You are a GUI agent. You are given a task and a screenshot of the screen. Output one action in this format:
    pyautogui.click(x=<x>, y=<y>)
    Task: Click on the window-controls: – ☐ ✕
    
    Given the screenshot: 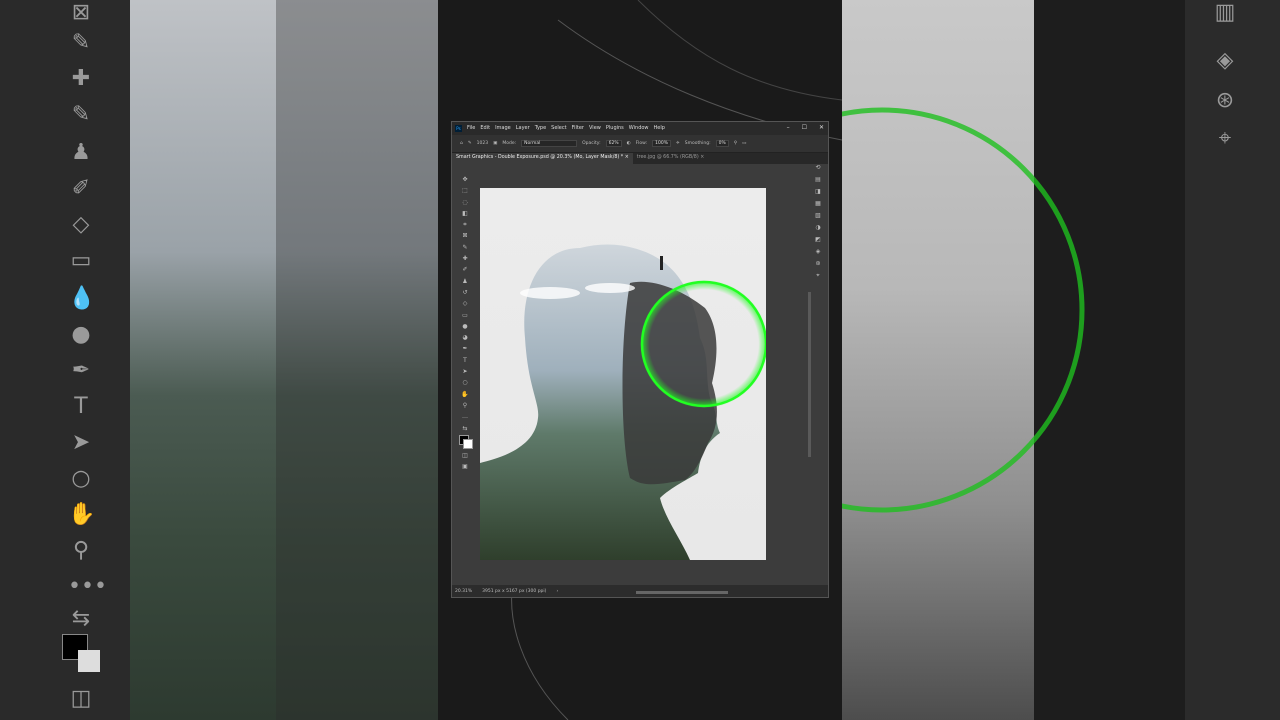 What is the action you would take?
    pyautogui.click(x=805, y=127)
    